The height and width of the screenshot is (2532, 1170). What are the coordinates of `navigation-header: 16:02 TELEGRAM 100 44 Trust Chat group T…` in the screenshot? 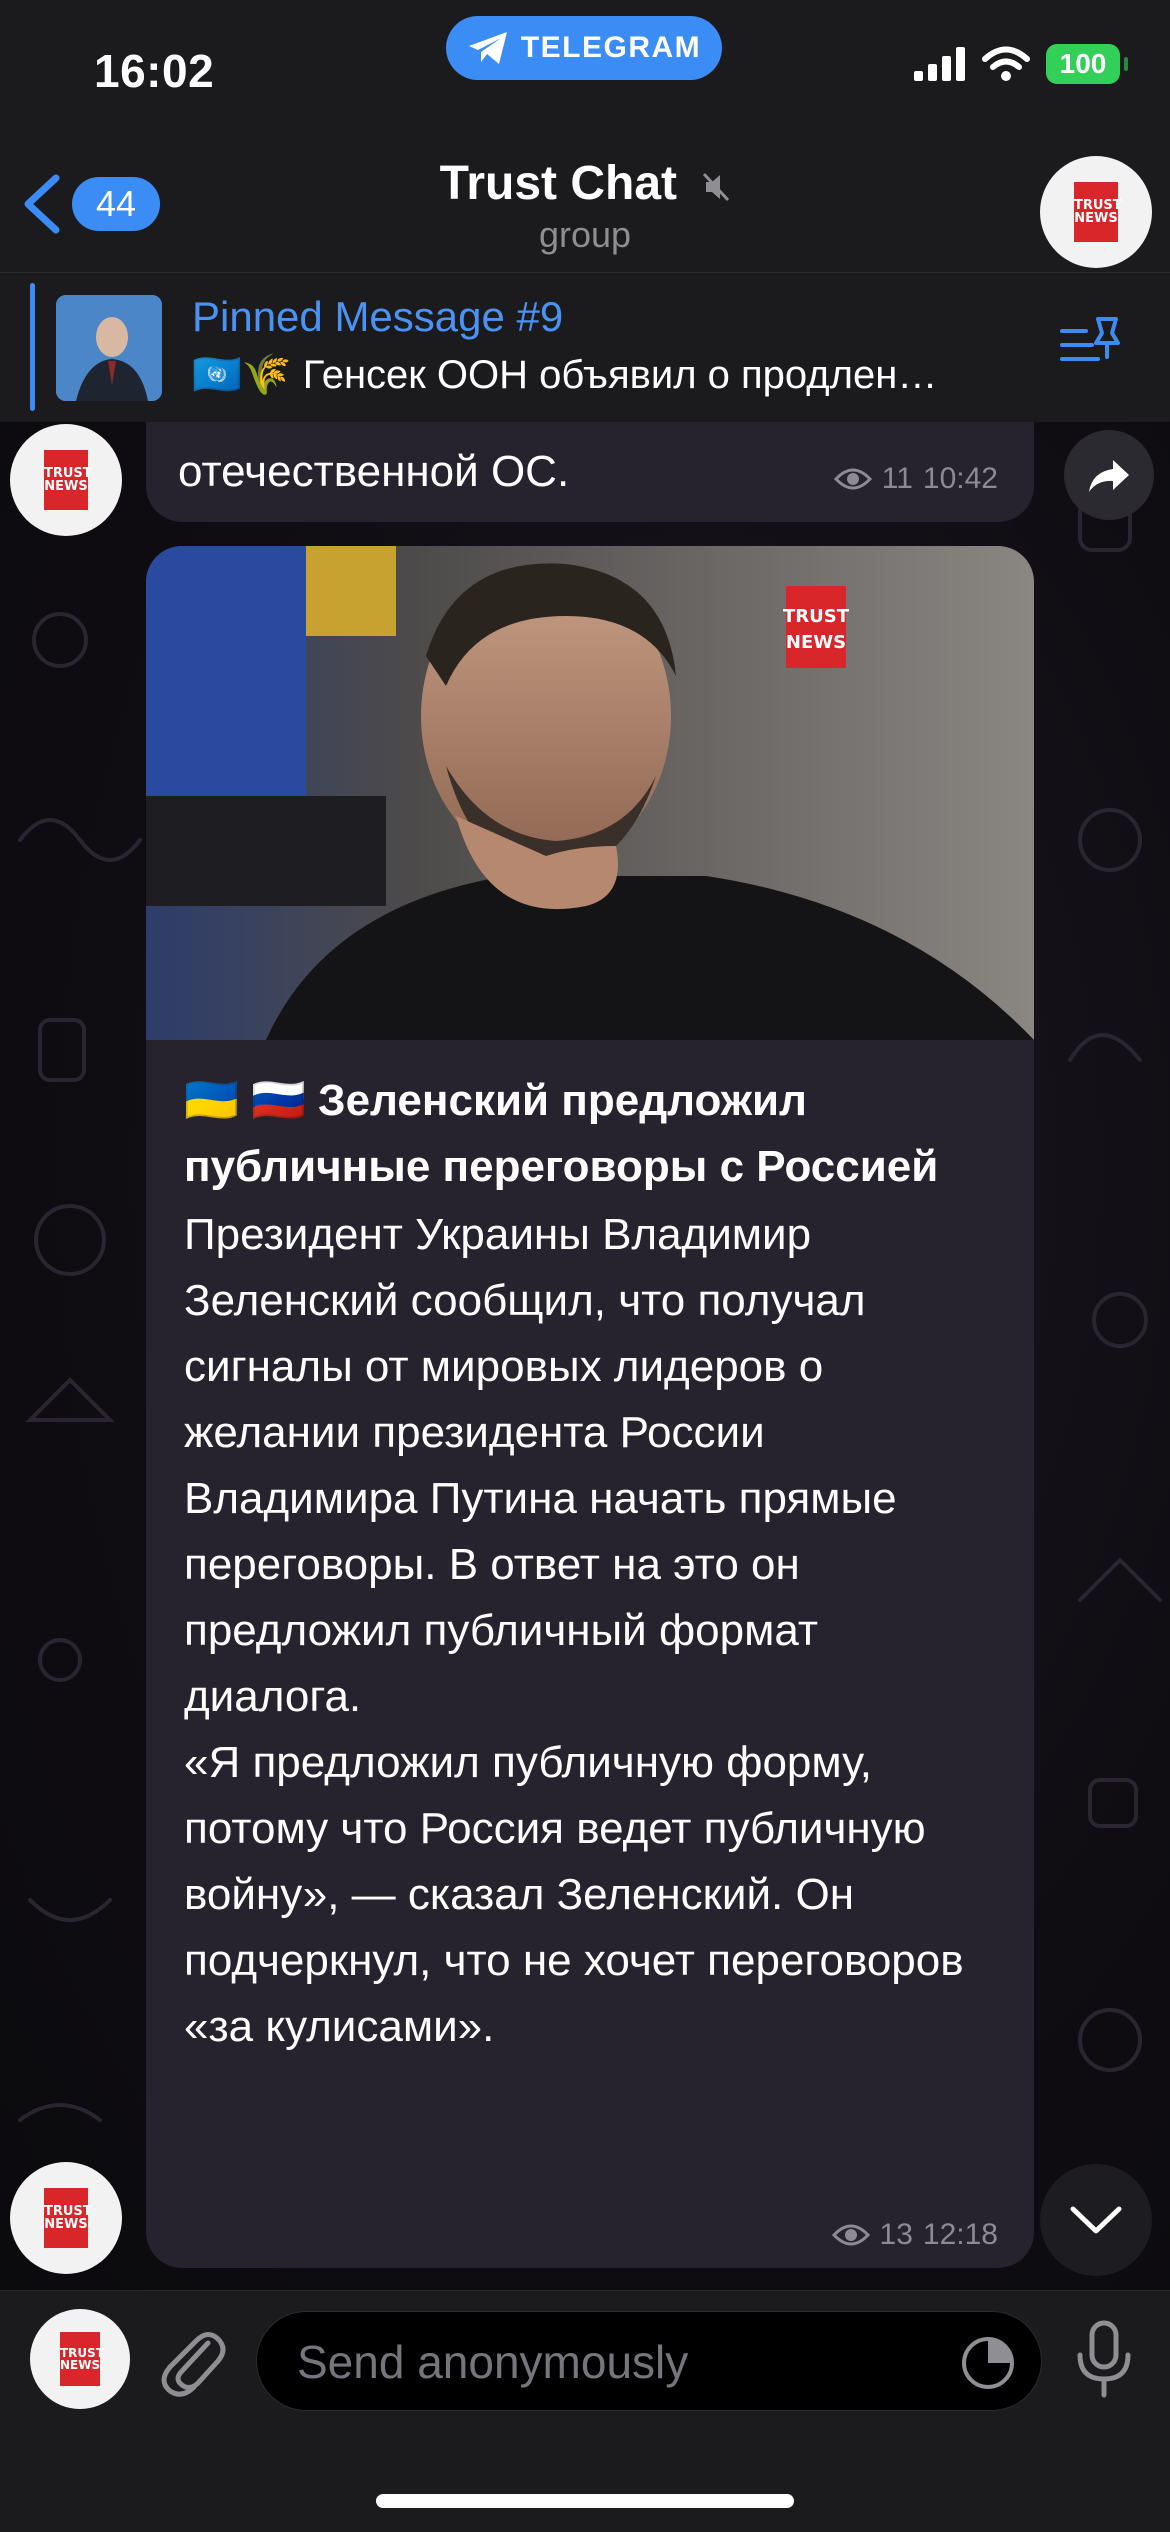 It's located at (585, 136).